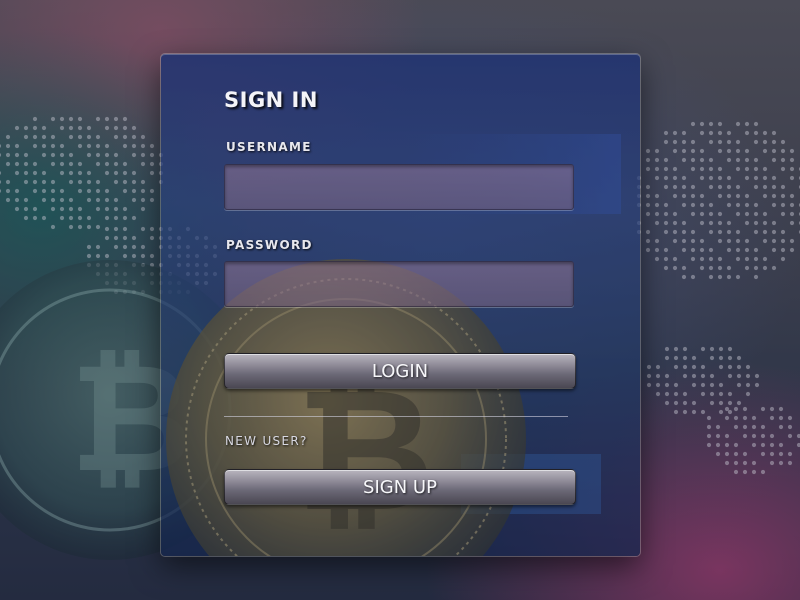 The image size is (800, 600). I want to click on page-title: SIGN IN, so click(271, 100).